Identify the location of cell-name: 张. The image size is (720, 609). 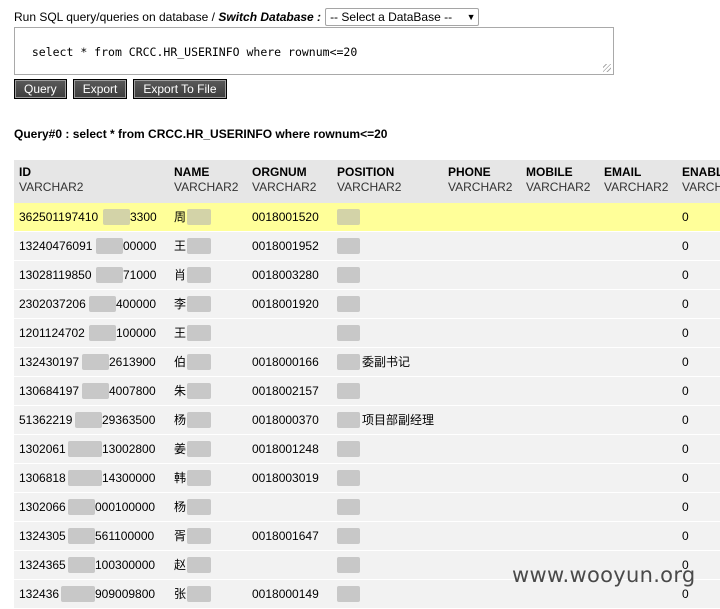
(180, 594).